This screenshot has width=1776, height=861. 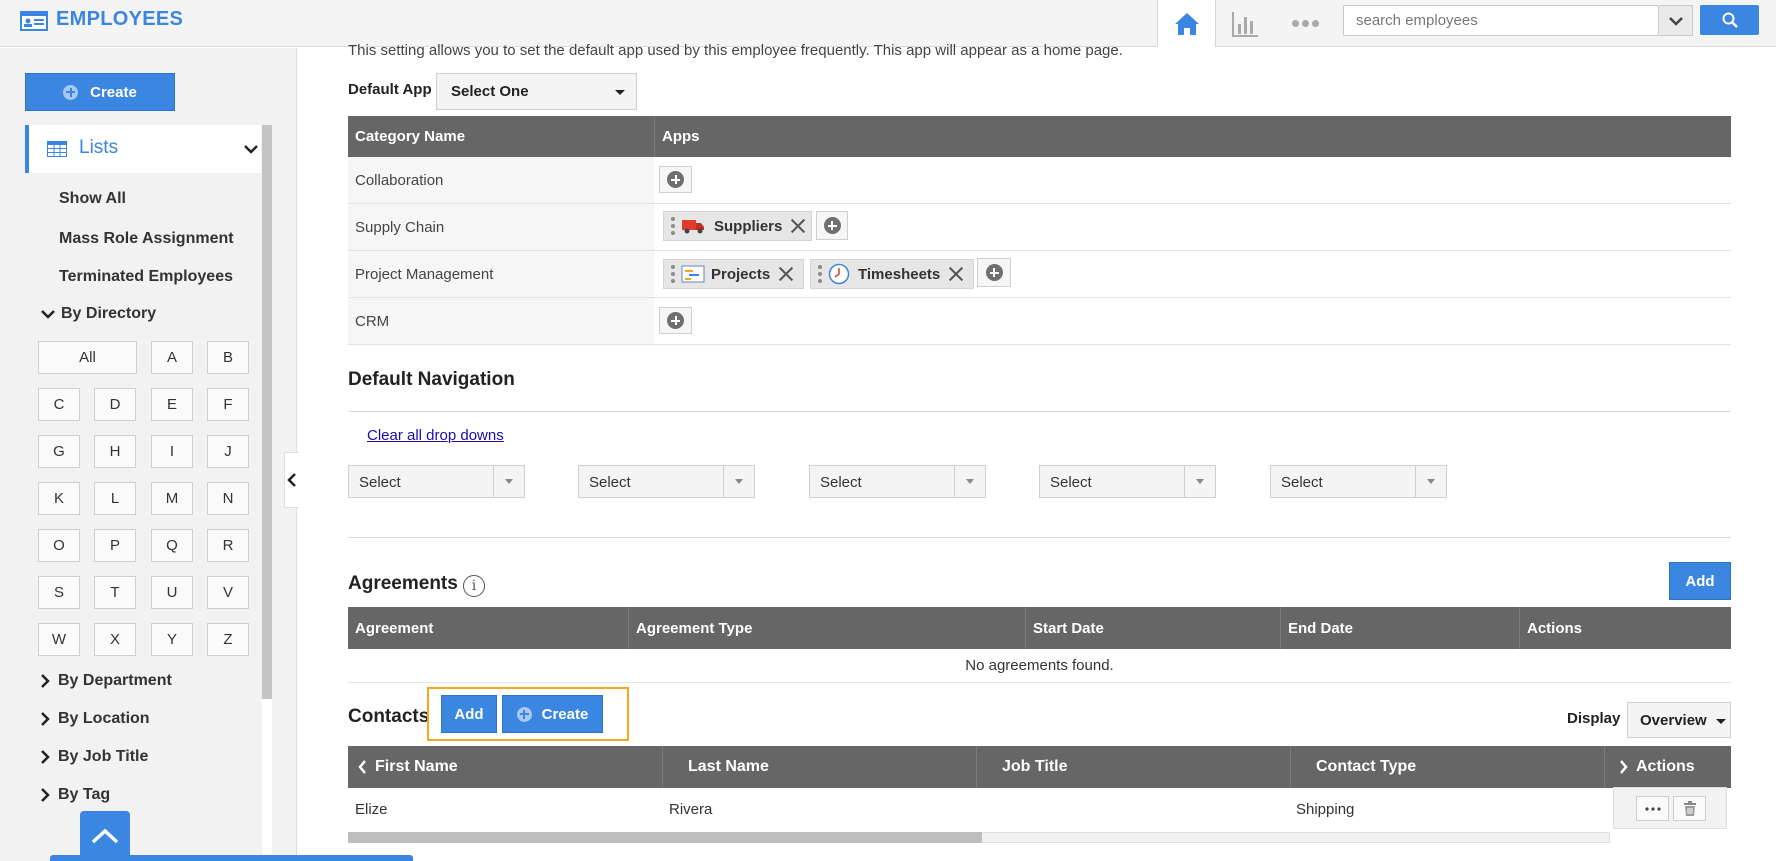 I want to click on column-header-agreement-type: Agreement Type, so click(x=694, y=628).